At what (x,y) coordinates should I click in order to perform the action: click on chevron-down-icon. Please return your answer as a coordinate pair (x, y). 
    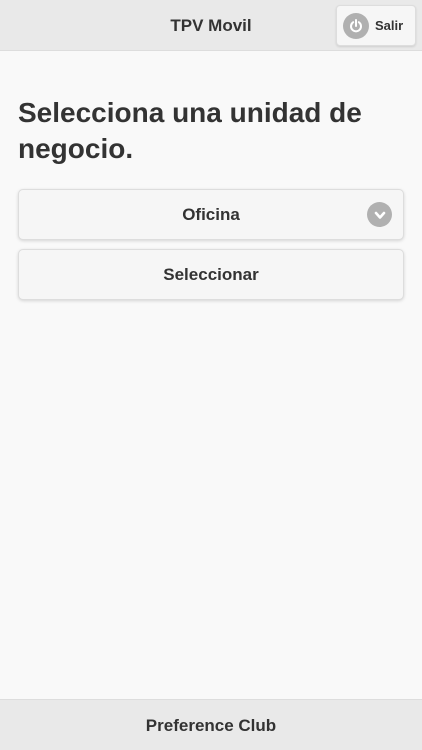
    Looking at the image, I should click on (379, 214).